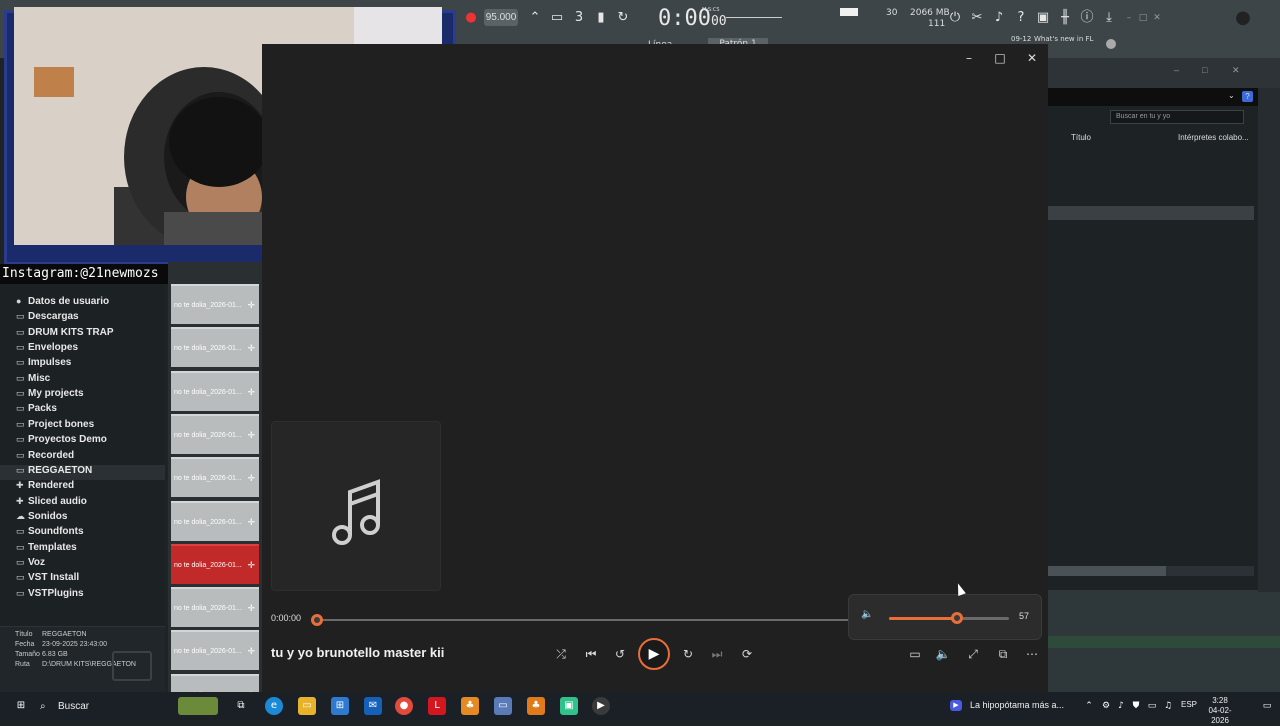  Describe the element at coordinates (583, 620) in the screenshot. I see `seek-bar` at that location.